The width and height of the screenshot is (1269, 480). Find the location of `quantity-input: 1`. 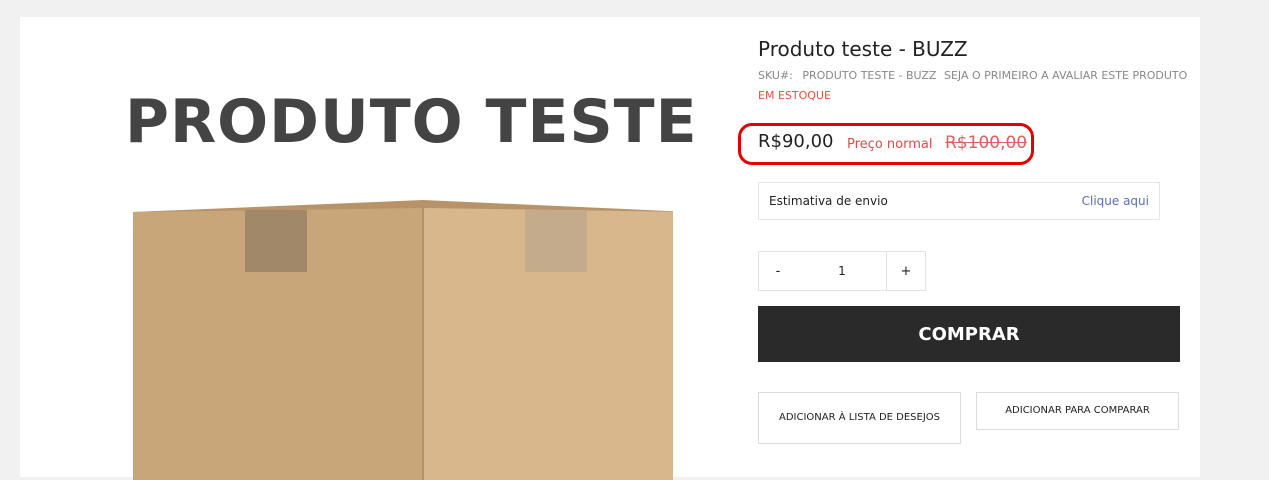

quantity-input: 1 is located at coordinates (842, 271).